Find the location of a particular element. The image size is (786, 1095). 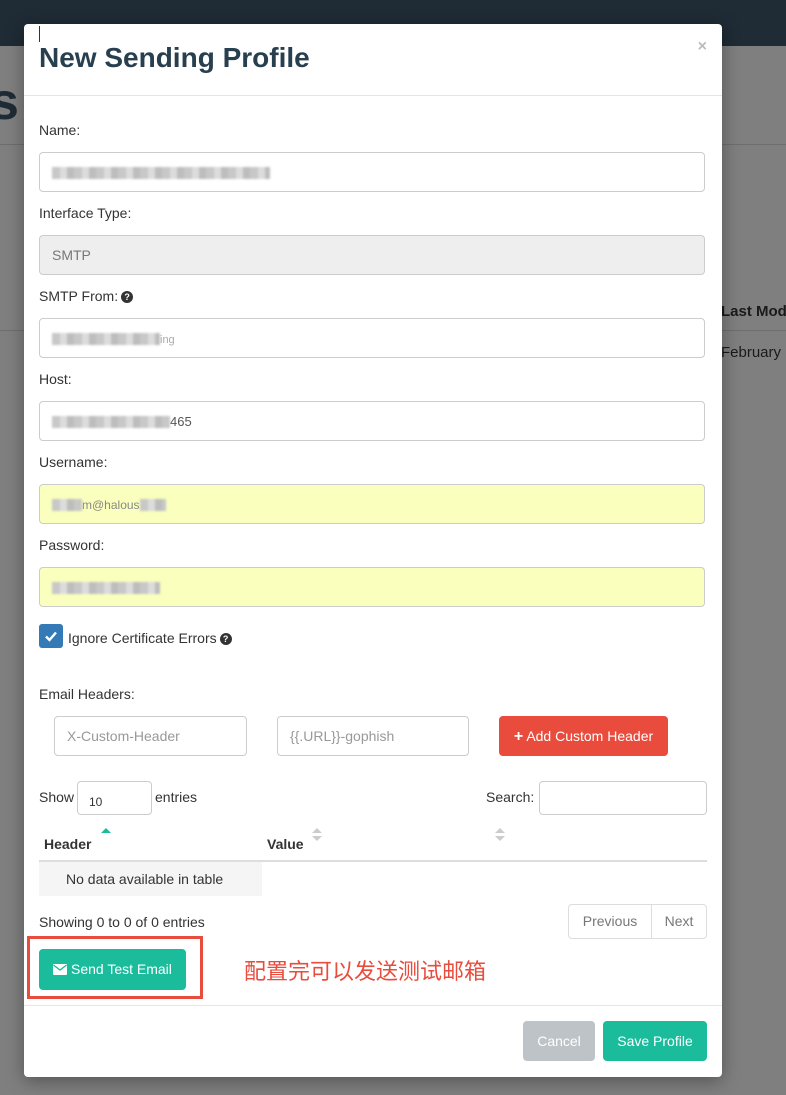

add-custom-header-button: + Add Custom Header is located at coordinates (583, 736).